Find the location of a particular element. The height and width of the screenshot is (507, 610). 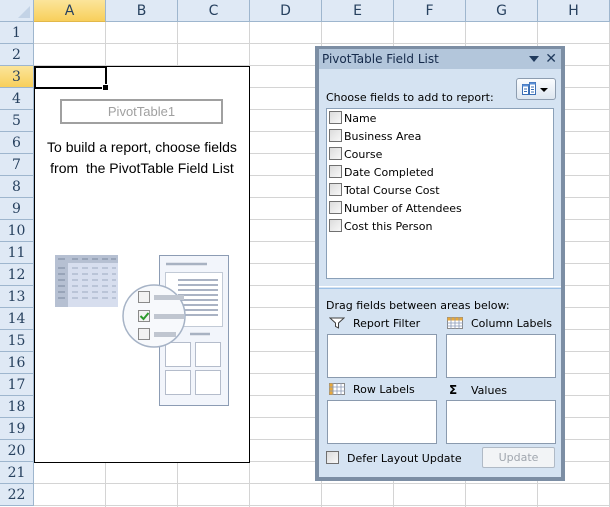

field-item: Course is located at coordinates (355, 155).